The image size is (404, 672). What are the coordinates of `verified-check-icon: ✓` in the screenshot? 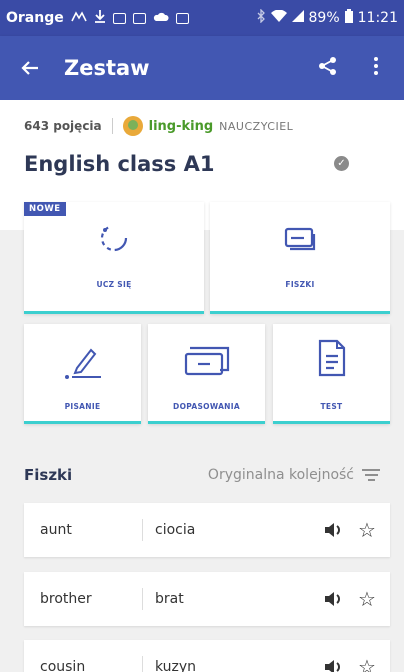 It's located at (341, 163).